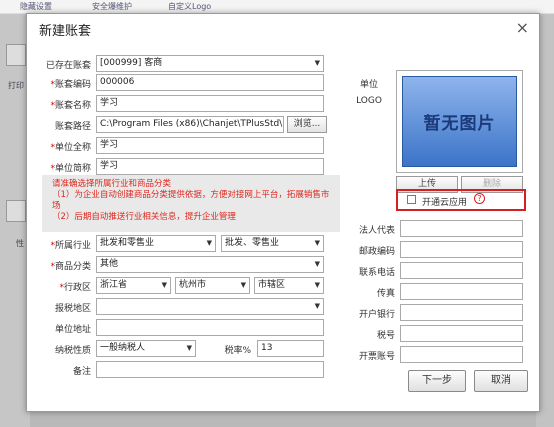 The height and width of the screenshot is (427, 554). I want to click on bank-account-label: 开票账号, so click(376, 357).